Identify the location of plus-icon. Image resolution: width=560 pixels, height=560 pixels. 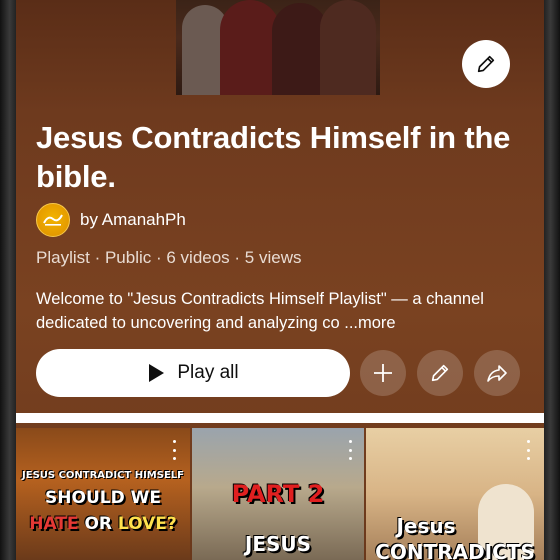
(383, 373).